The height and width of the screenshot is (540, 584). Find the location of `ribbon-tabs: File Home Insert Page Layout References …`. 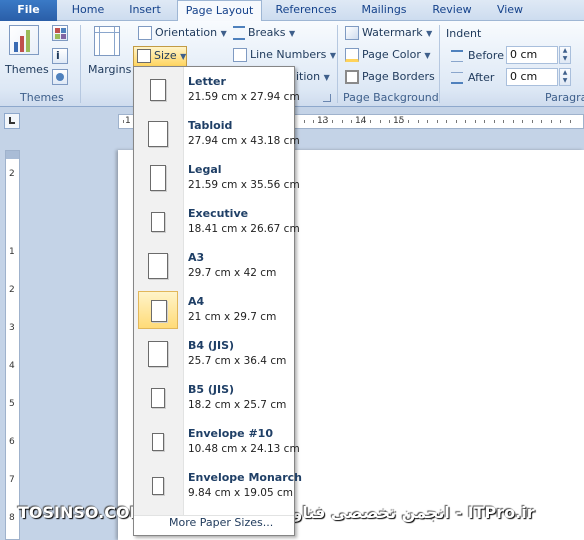

ribbon-tabs: File Home Insert Page Layout References … is located at coordinates (292, 11).